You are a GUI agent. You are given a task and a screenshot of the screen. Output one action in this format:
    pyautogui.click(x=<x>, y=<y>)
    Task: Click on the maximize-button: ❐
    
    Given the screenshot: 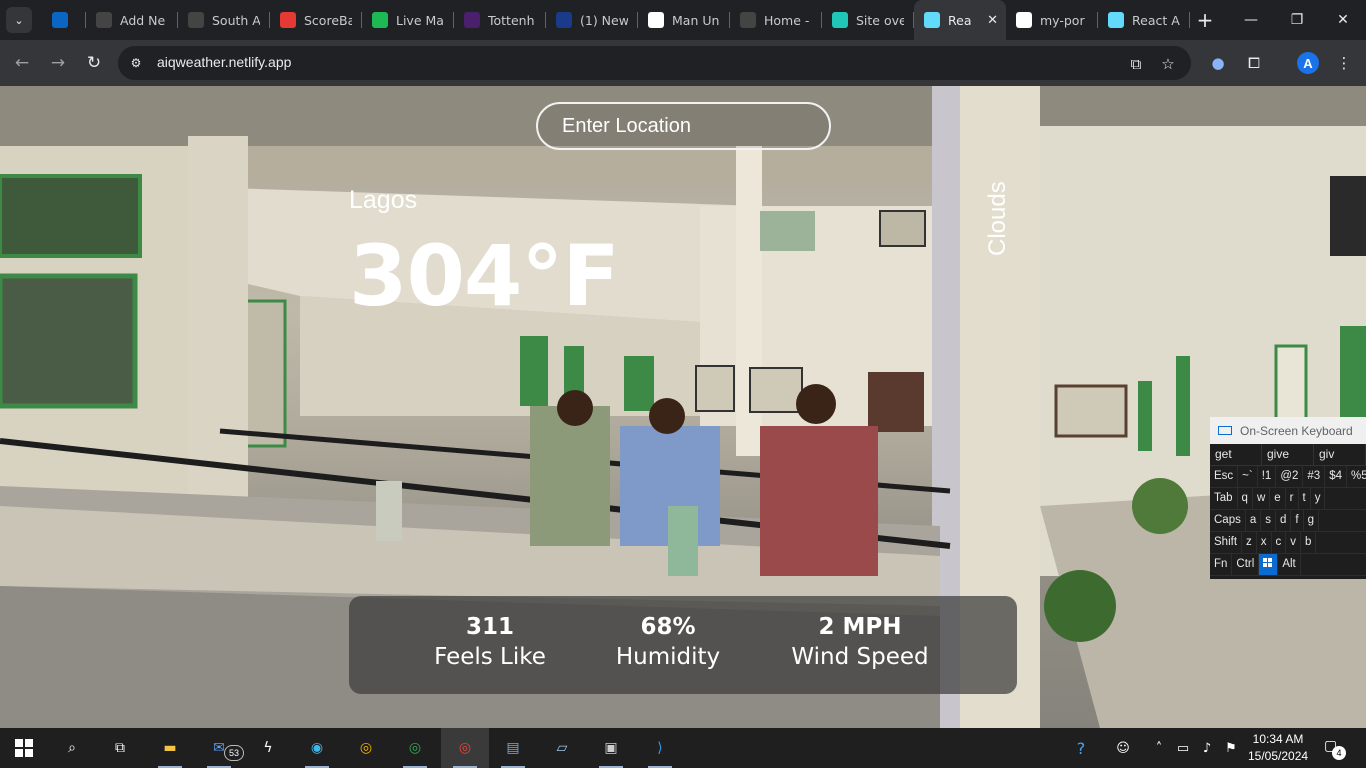 What is the action you would take?
    pyautogui.click(x=1297, y=20)
    